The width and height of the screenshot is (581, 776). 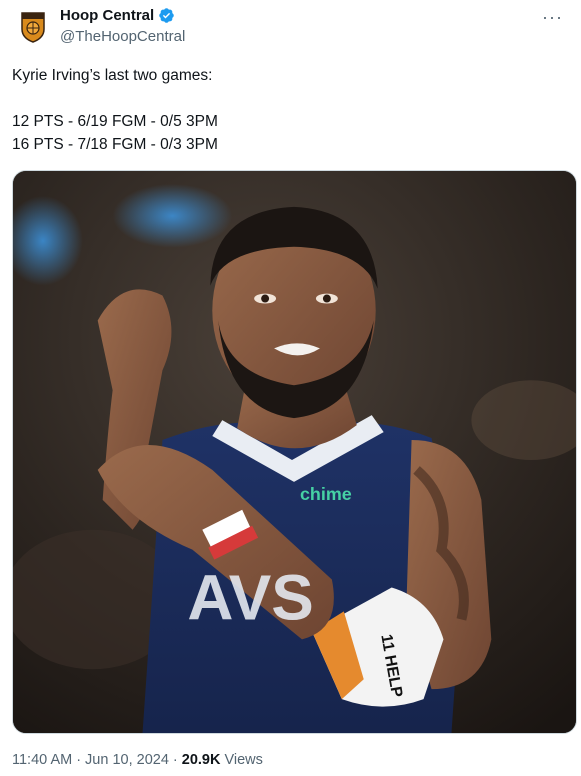 I want to click on tweet-date: Jun 10, 2024, so click(x=127, y=760).